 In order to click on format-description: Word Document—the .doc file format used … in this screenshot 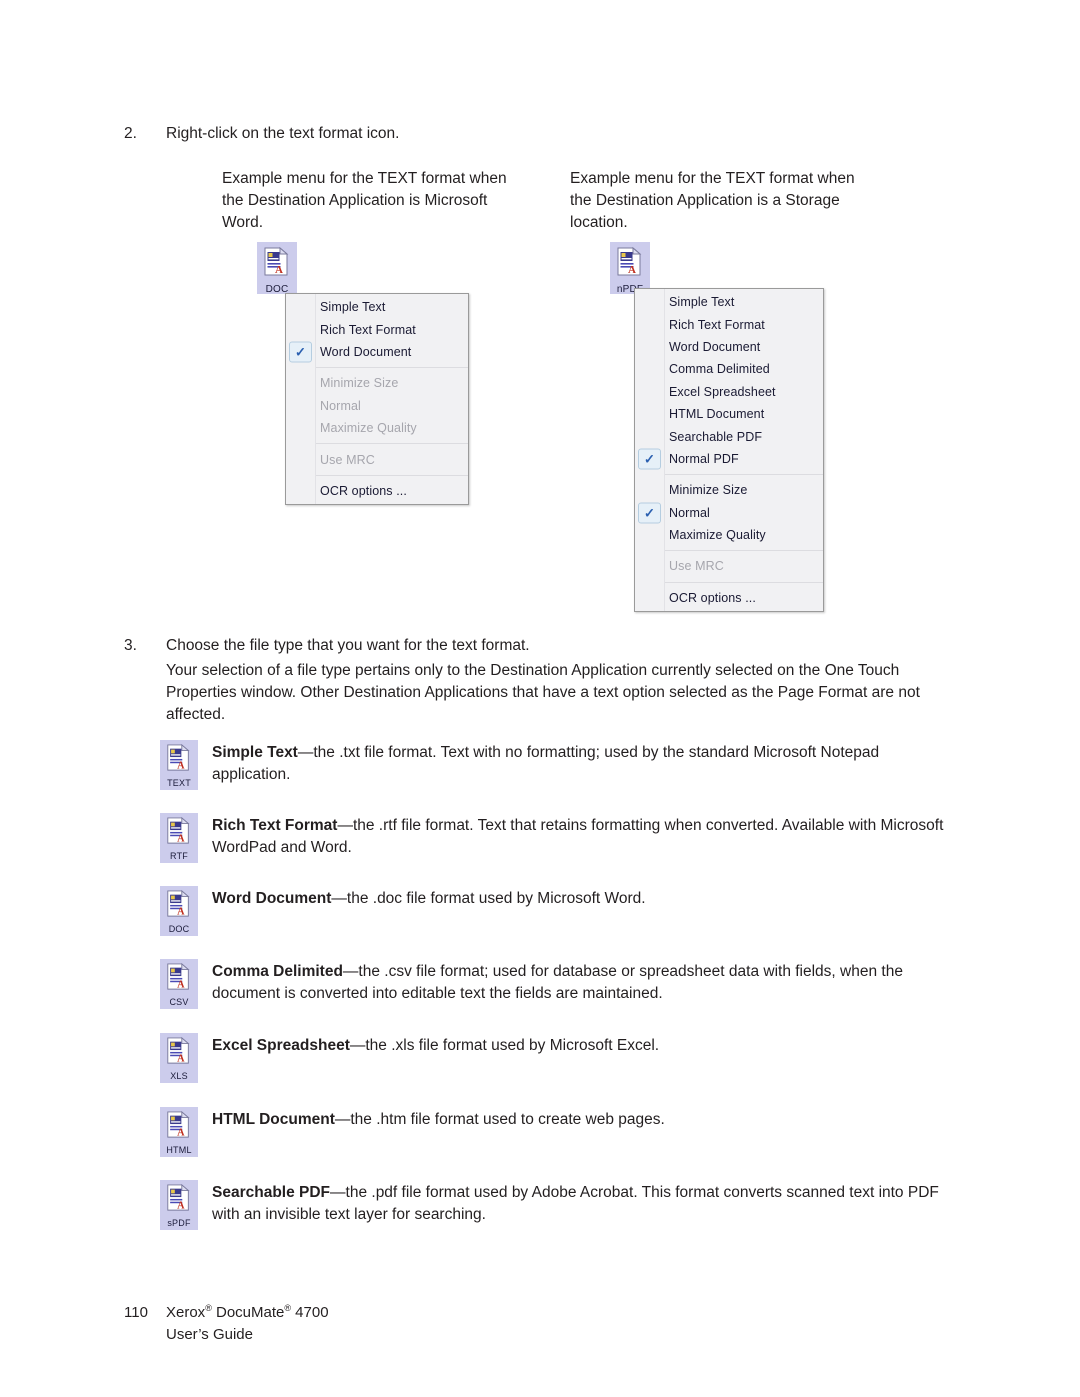, I will do `click(586, 898)`.